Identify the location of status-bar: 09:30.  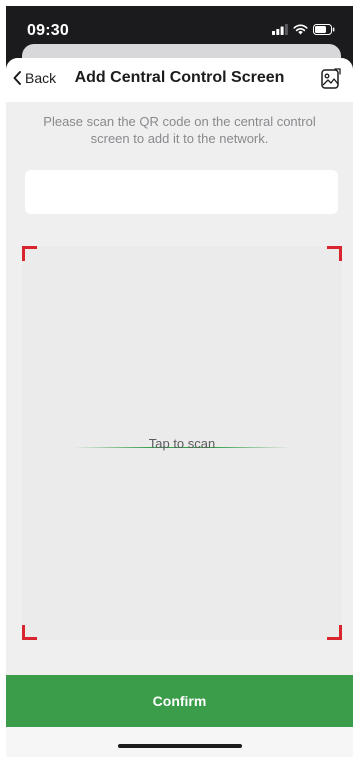
(179, 26).